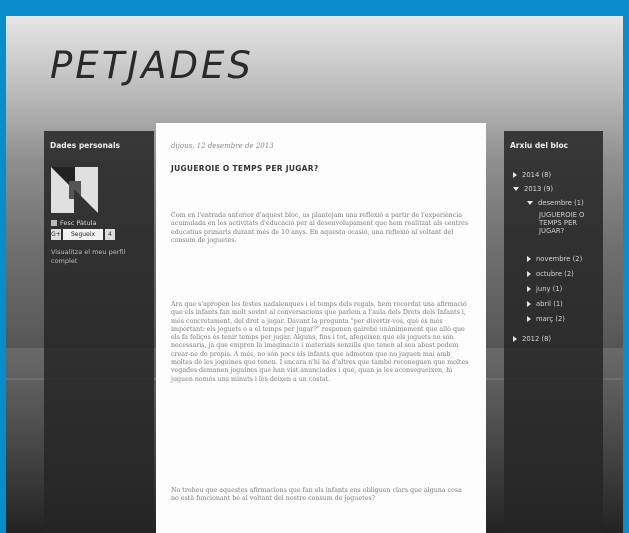 The width and height of the screenshot is (629, 533). Describe the element at coordinates (554, 259) in the screenshot. I see `archive-month-novembre: novembre (2)` at that location.